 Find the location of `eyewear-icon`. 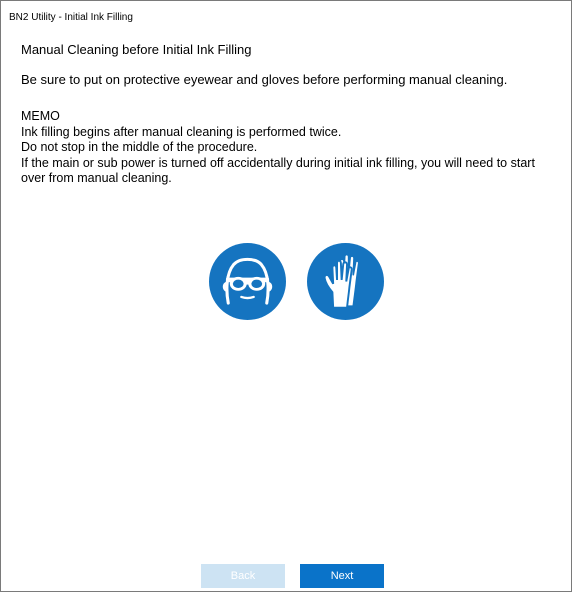

eyewear-icon is located at coordinates (247, 281).